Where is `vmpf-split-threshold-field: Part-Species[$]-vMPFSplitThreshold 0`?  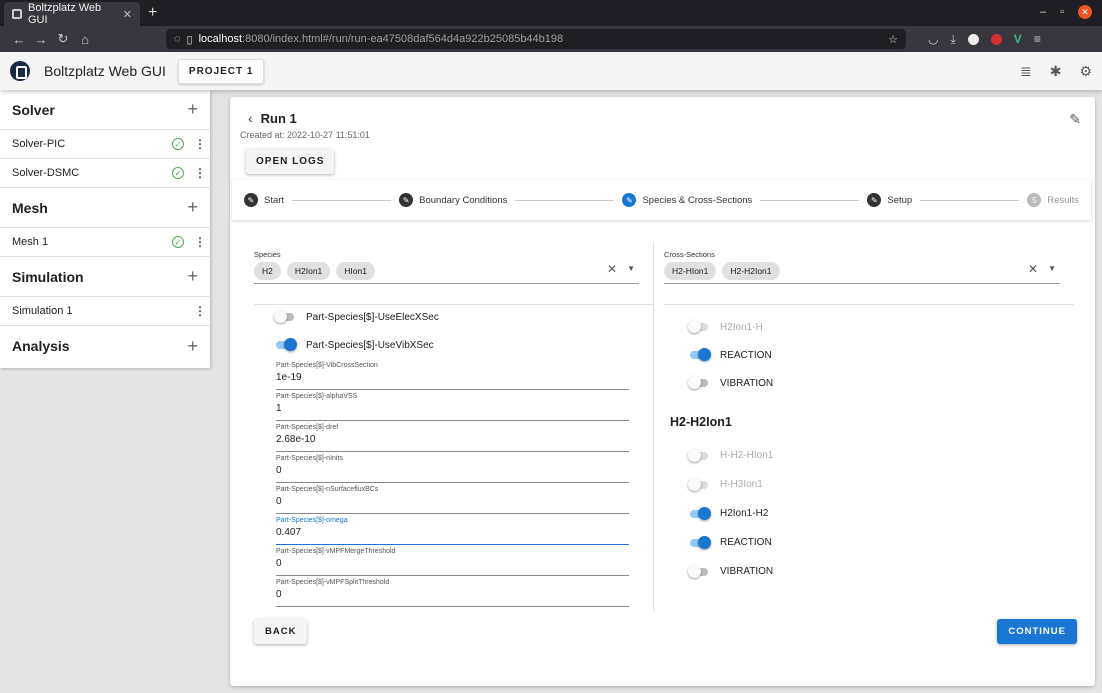
vmpf-split-threshold-field: Part-Species[$]-vMPFSplitThreshold 0 is located at coordinates (452, 591).